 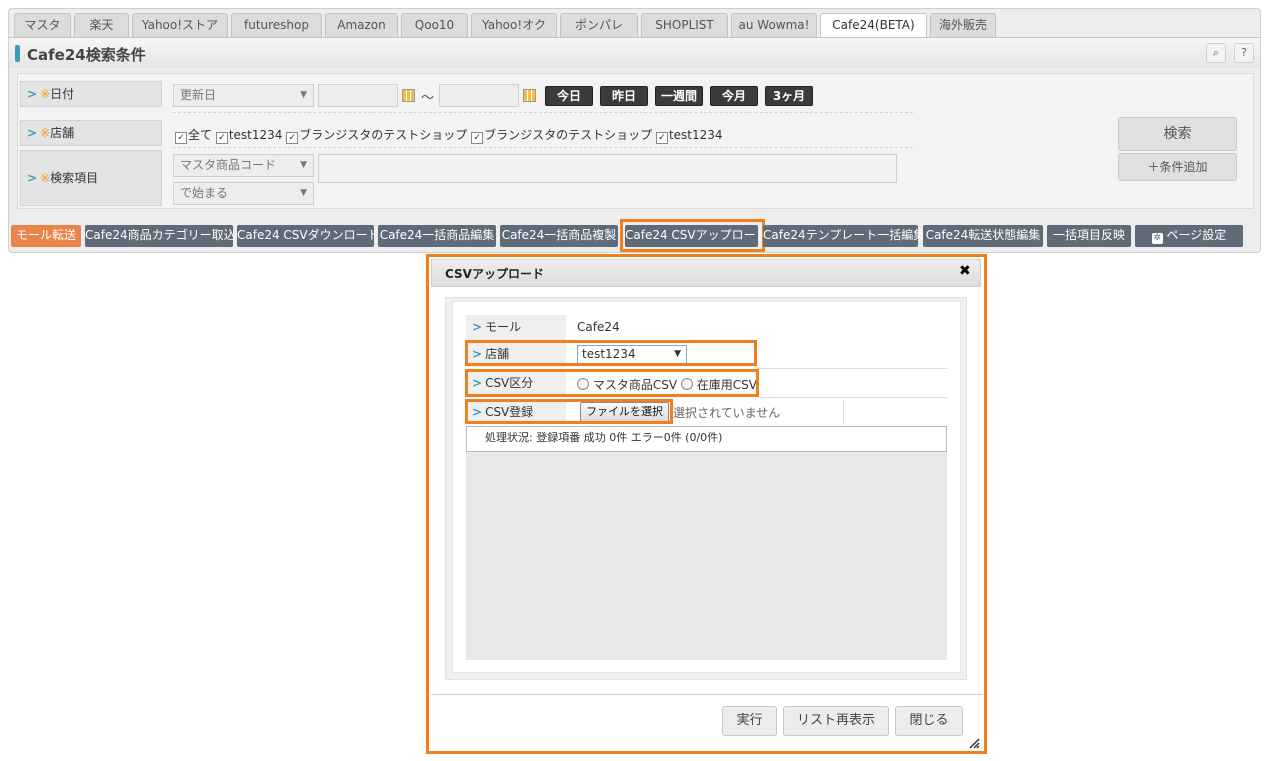 I want to click on store-option-branjista-1: ✓ ブランジスタのテストショップ, so click(x=376, y=136).